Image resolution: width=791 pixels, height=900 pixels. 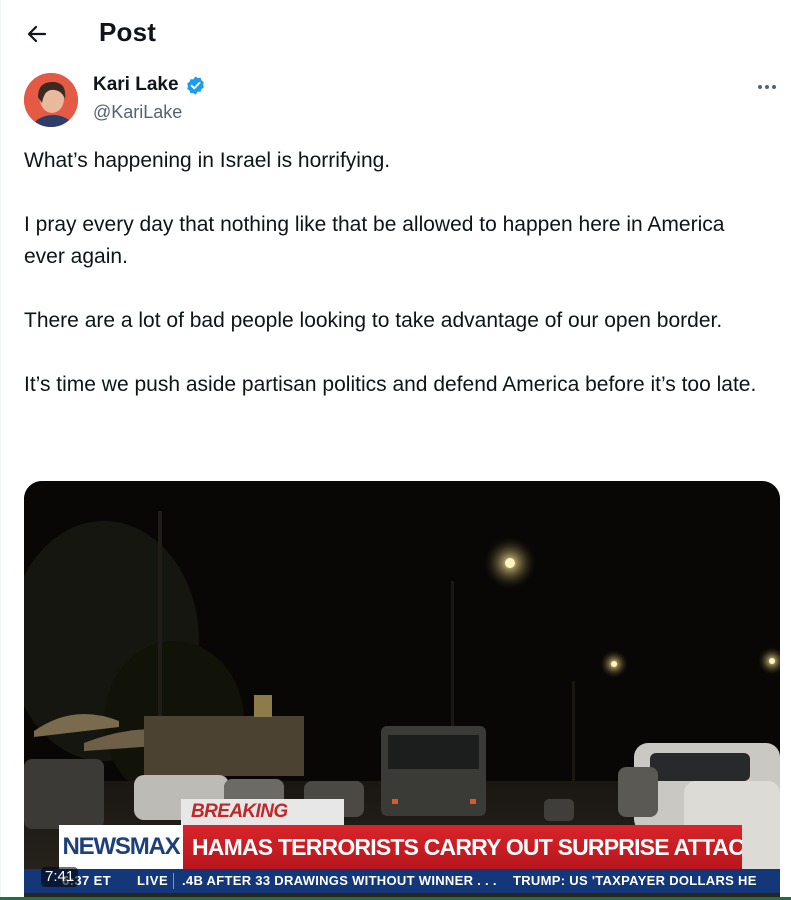 I want to click on verified-badge-icon, so click(x=195, y=85).